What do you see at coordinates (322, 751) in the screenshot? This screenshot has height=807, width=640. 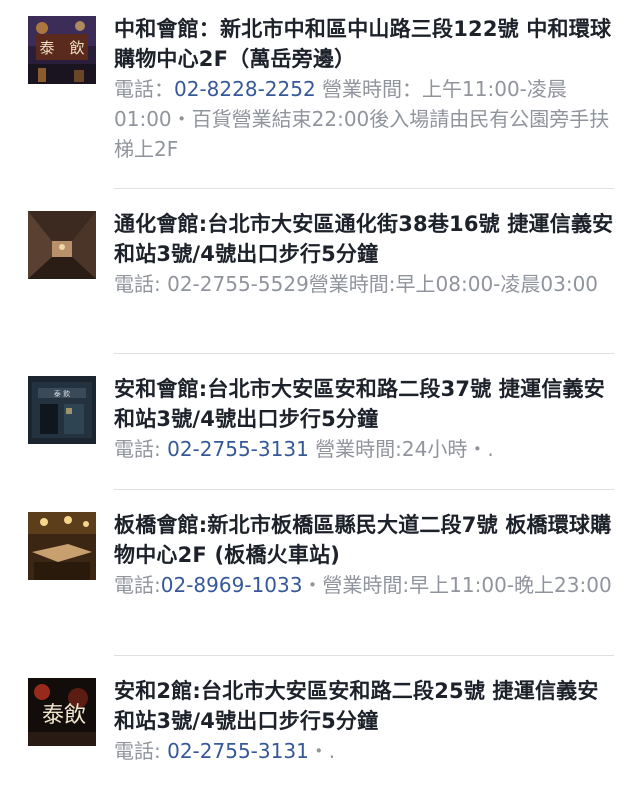 I see `venue-hours: ・.` at bounding box center [322, 751].